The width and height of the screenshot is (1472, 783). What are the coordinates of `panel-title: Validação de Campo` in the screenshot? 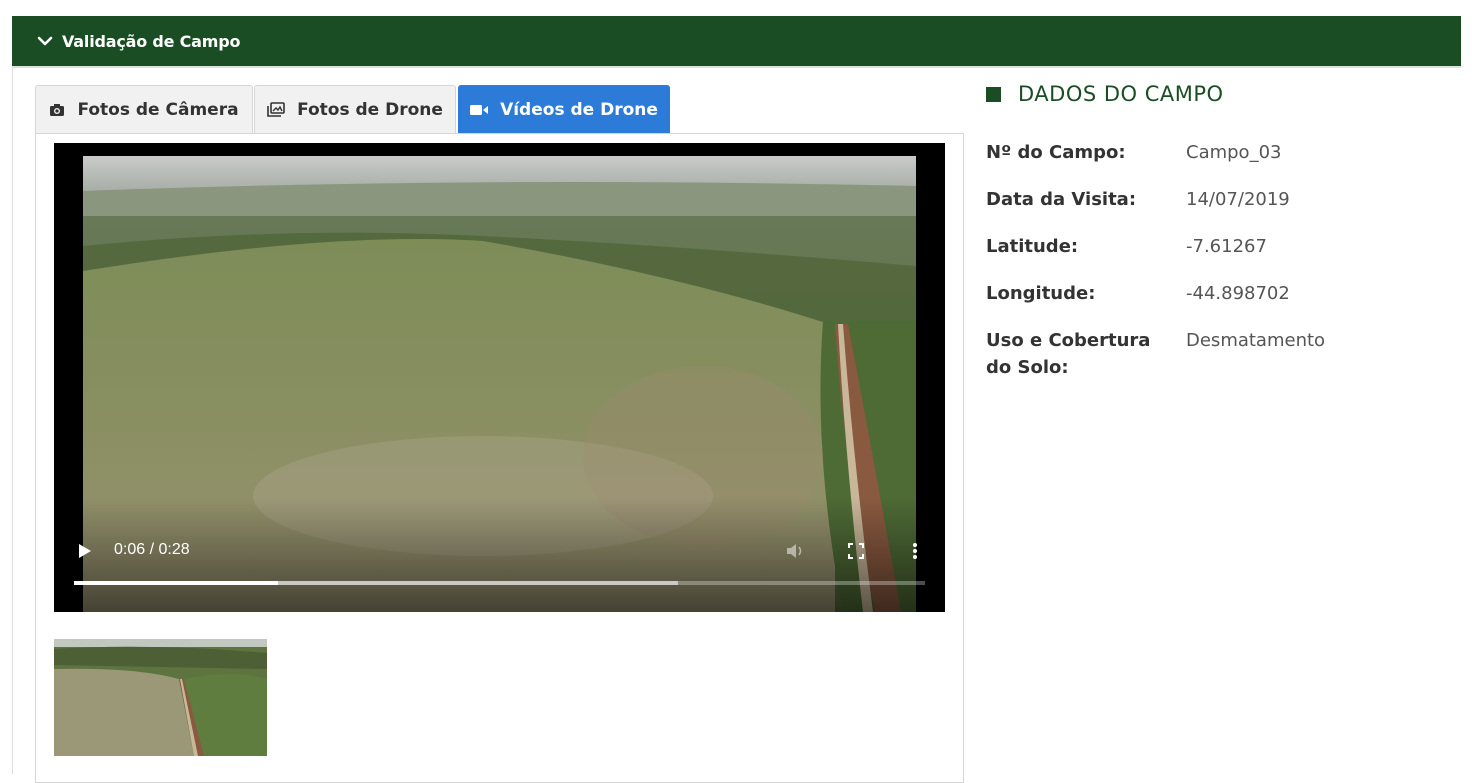 It's located at (151, 41).